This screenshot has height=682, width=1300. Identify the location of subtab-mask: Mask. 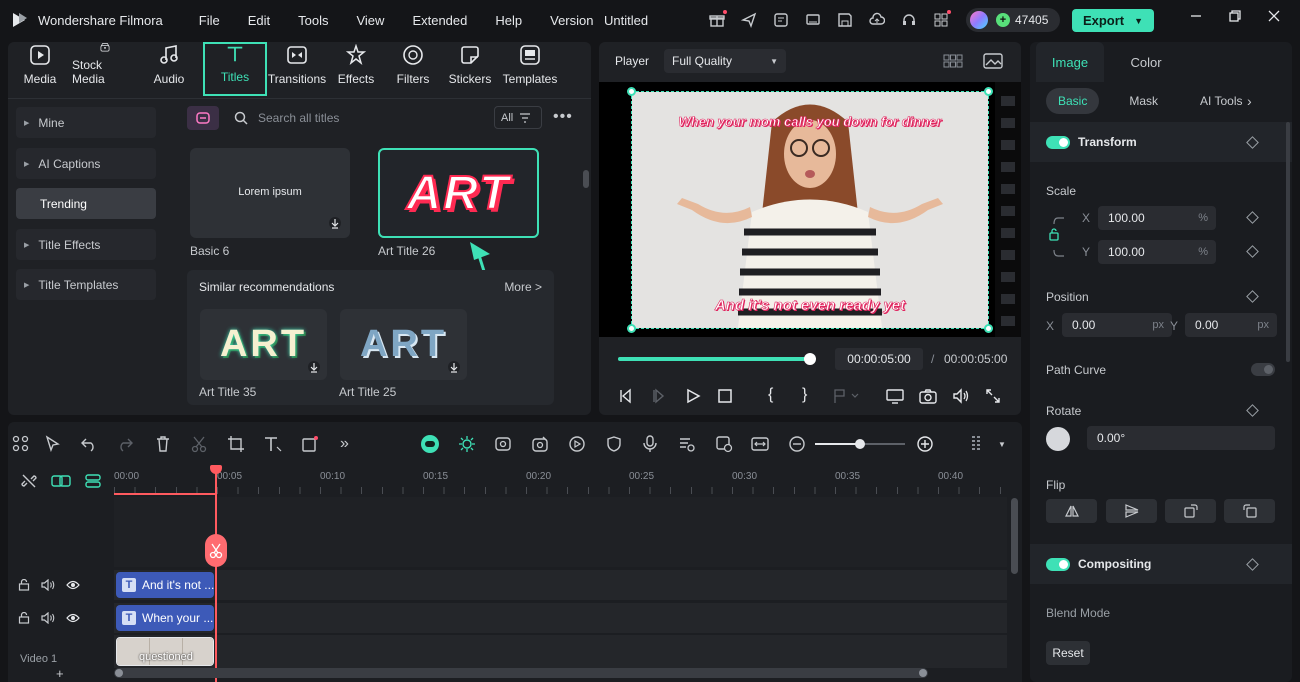
(1143, 101).